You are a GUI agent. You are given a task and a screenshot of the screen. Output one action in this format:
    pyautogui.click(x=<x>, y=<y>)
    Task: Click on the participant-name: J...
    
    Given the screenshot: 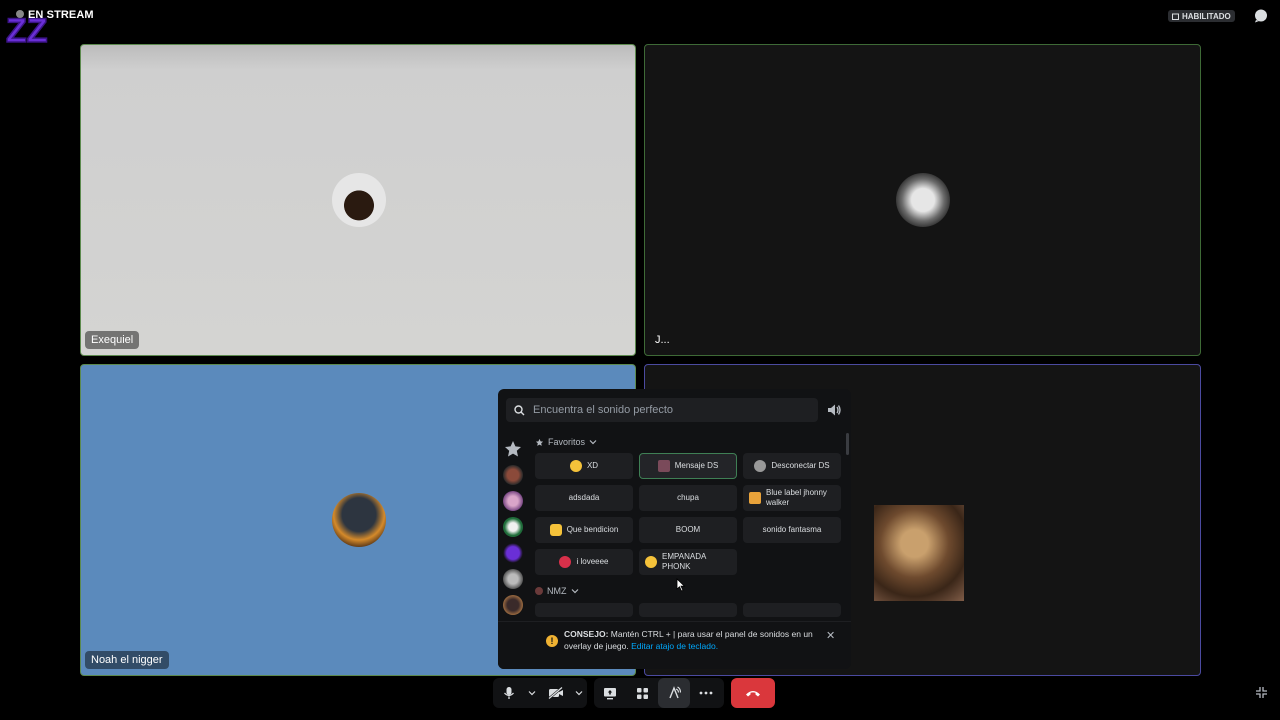 What is the action you would take?
    pyautogui.click(x=662, y=340)
    